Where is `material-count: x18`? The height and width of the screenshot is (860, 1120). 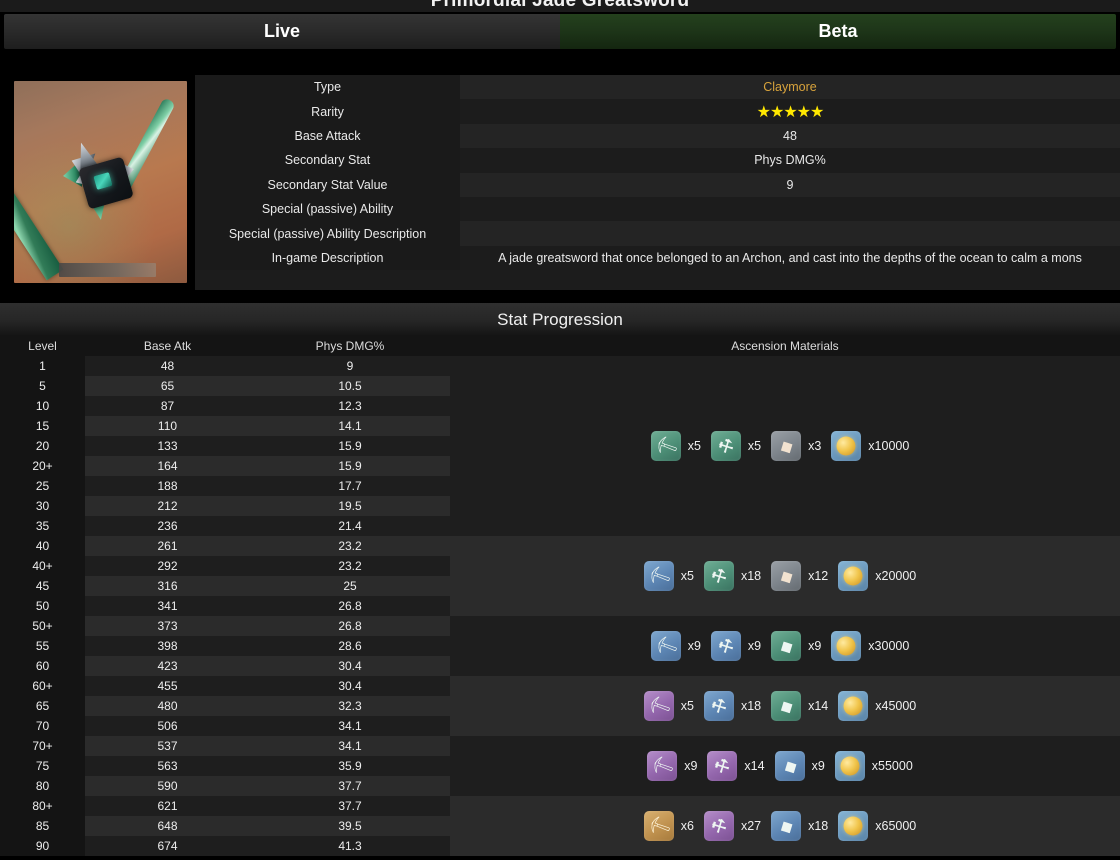 material-count: x18 is located at coordinates (751, 706).